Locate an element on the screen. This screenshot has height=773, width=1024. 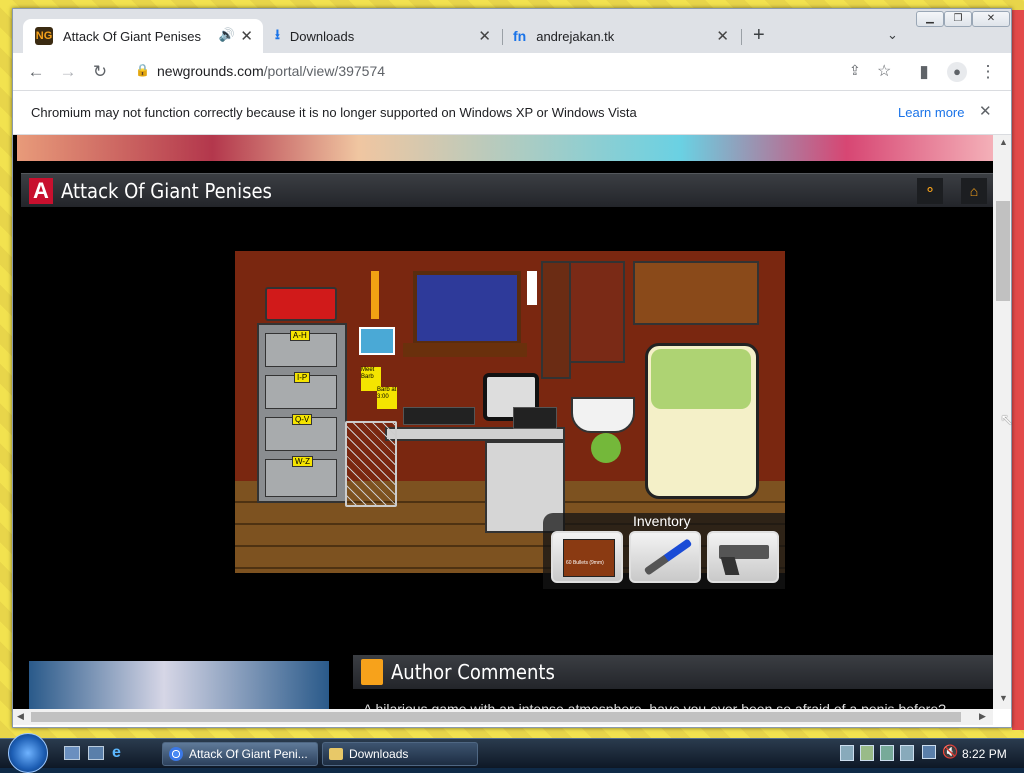
horizontal-scroll-thumb is located at coordinates (496, 717).